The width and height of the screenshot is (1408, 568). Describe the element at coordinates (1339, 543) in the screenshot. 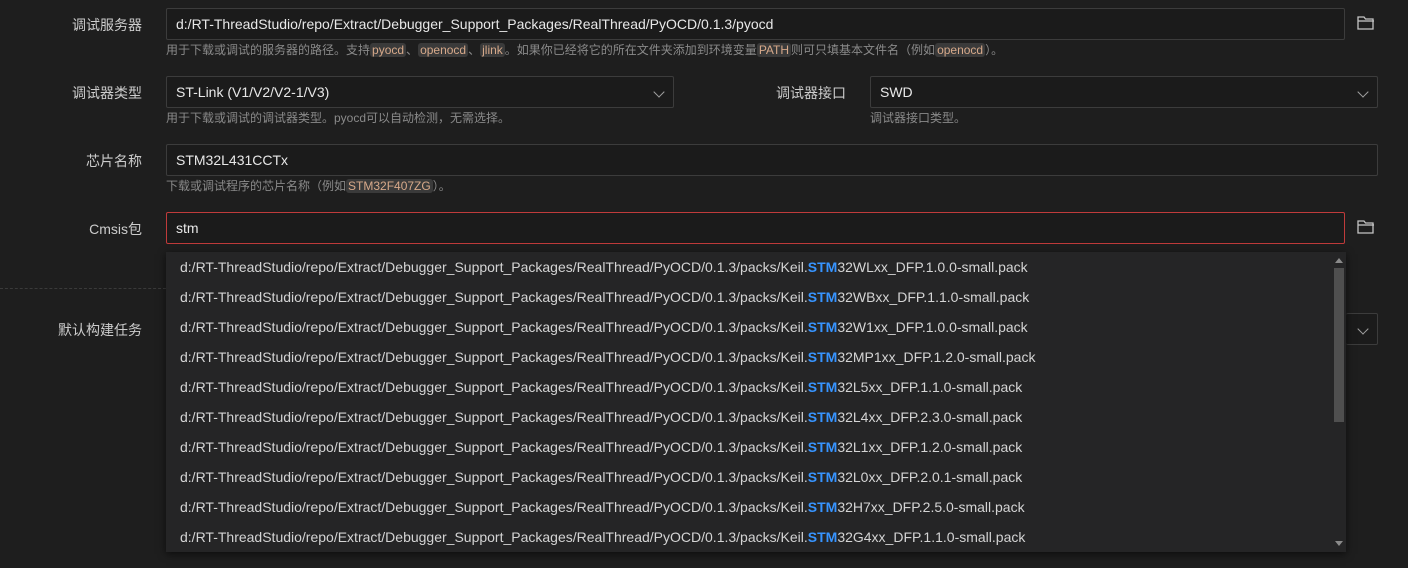

I see `scroll-down-arrow-icon` at that location.